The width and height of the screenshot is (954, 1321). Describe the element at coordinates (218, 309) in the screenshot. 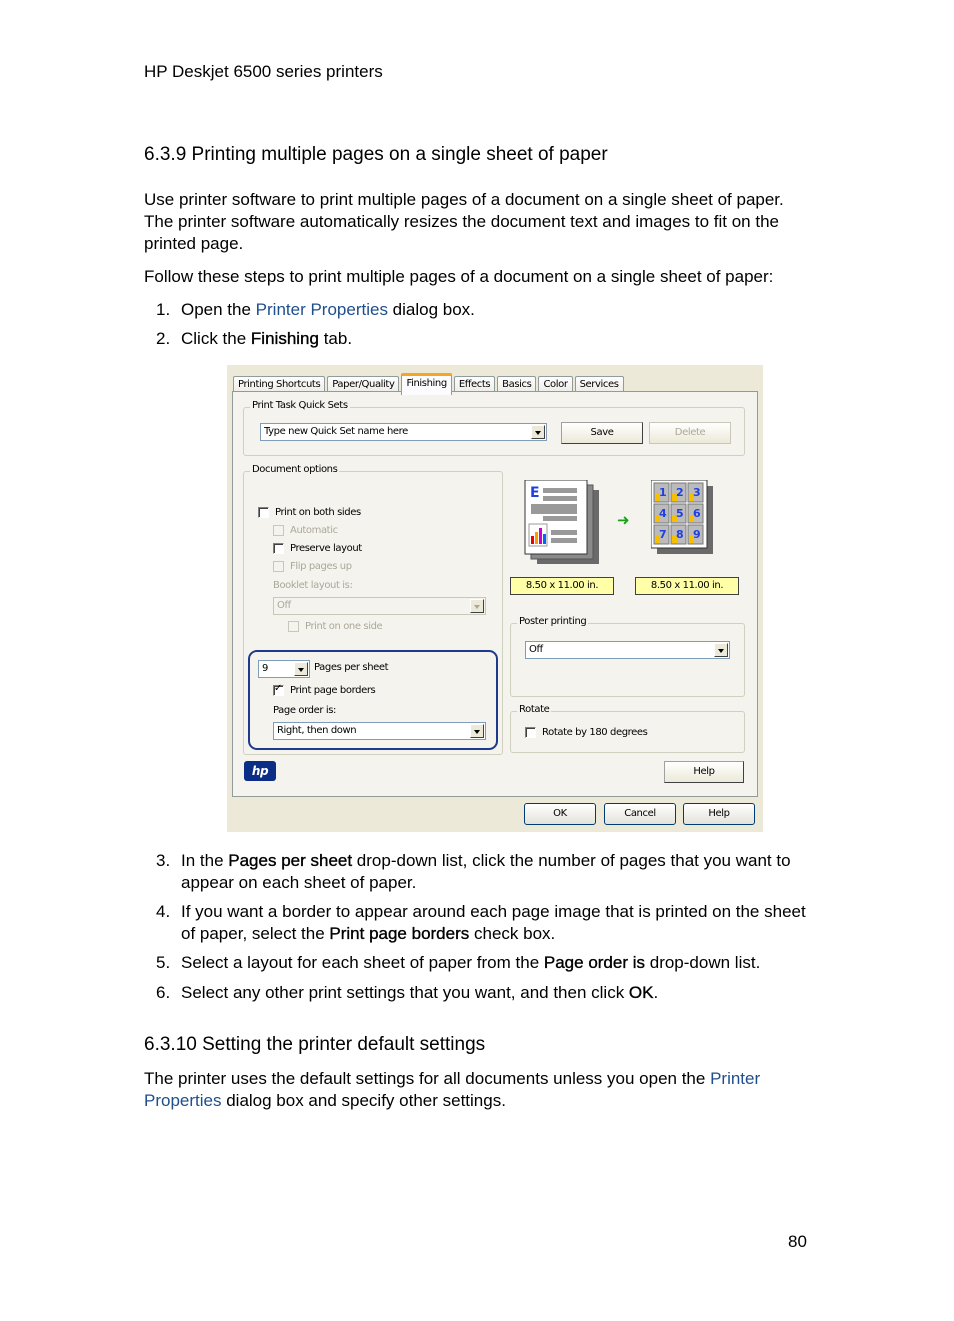

I see `step-text: Open the` at that location.